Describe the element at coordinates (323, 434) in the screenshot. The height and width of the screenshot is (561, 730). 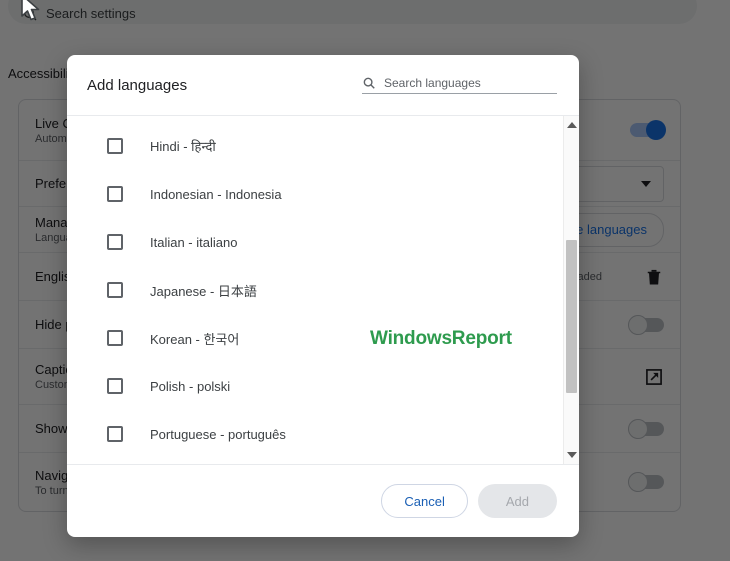
I see `list-item: Portuguese - português` at that location.